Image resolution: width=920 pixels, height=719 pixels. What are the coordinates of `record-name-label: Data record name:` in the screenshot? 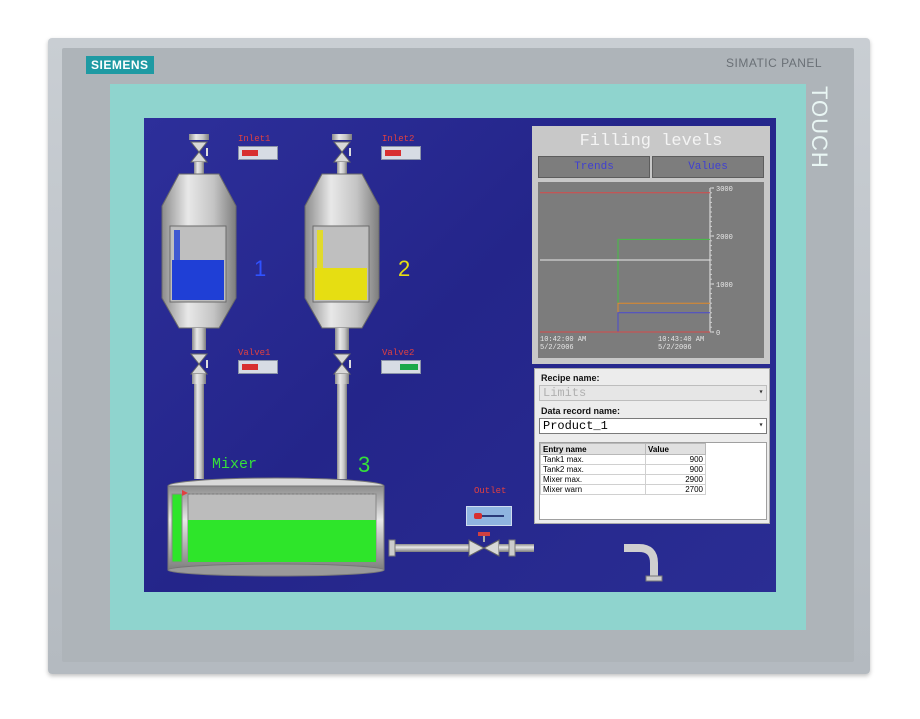 It's located at (581, 411).